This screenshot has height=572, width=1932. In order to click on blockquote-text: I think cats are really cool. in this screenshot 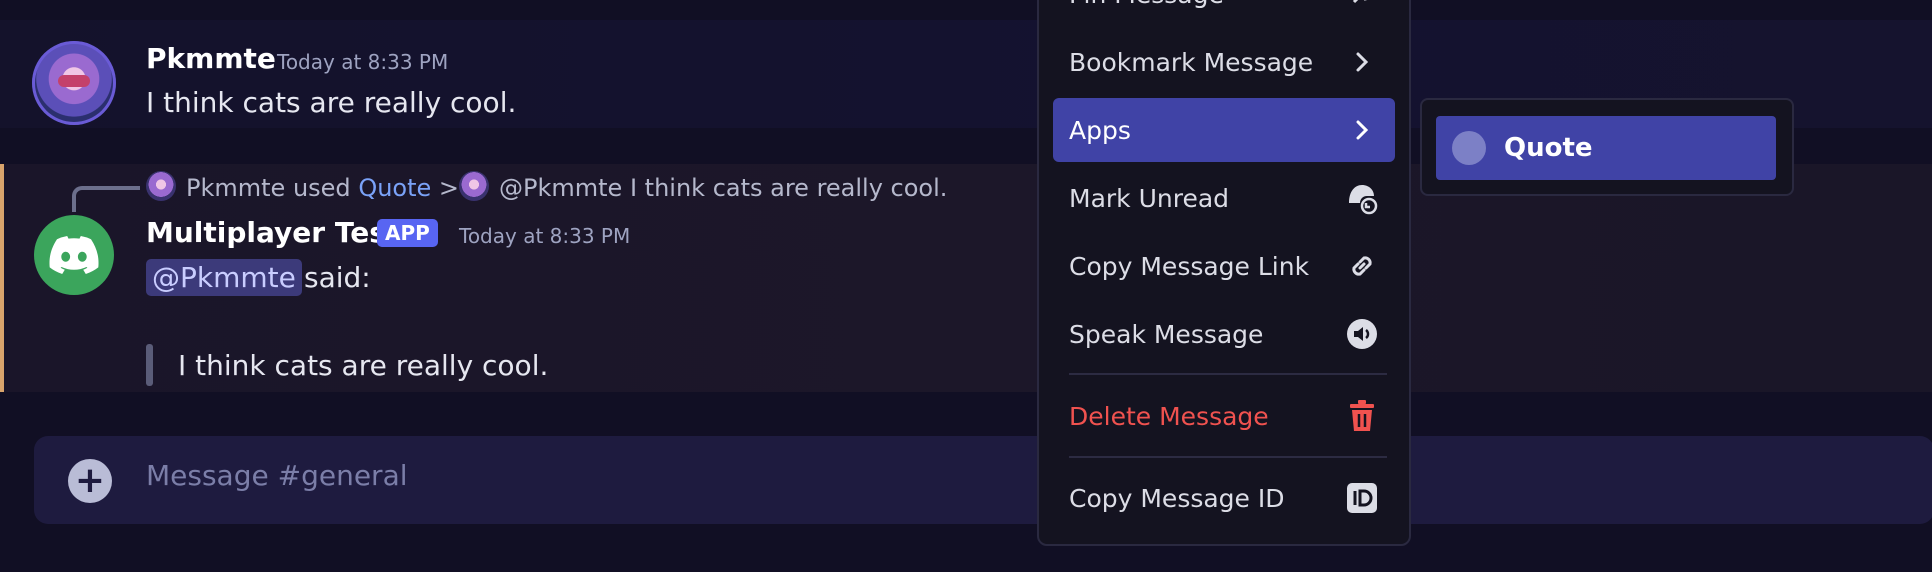, I will do `click(363, 365)`.